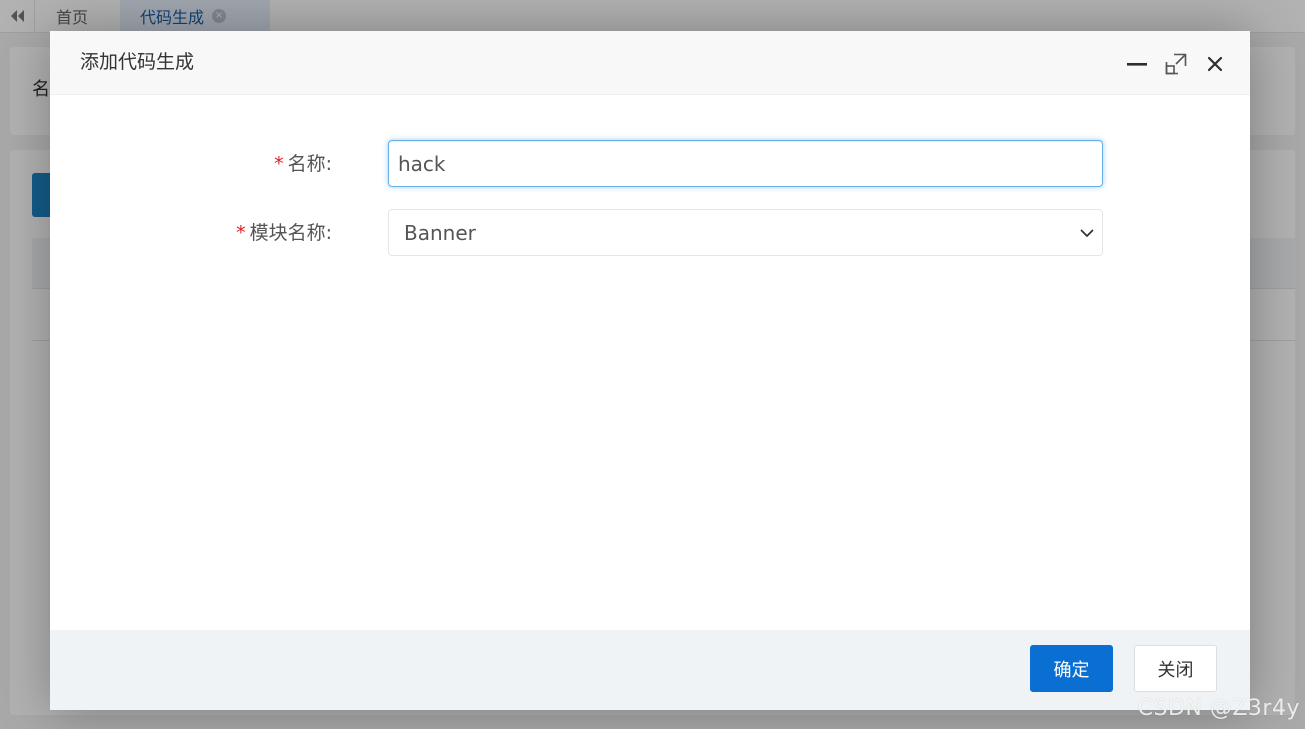  I want to click on close-icon, so click(1215, 64).